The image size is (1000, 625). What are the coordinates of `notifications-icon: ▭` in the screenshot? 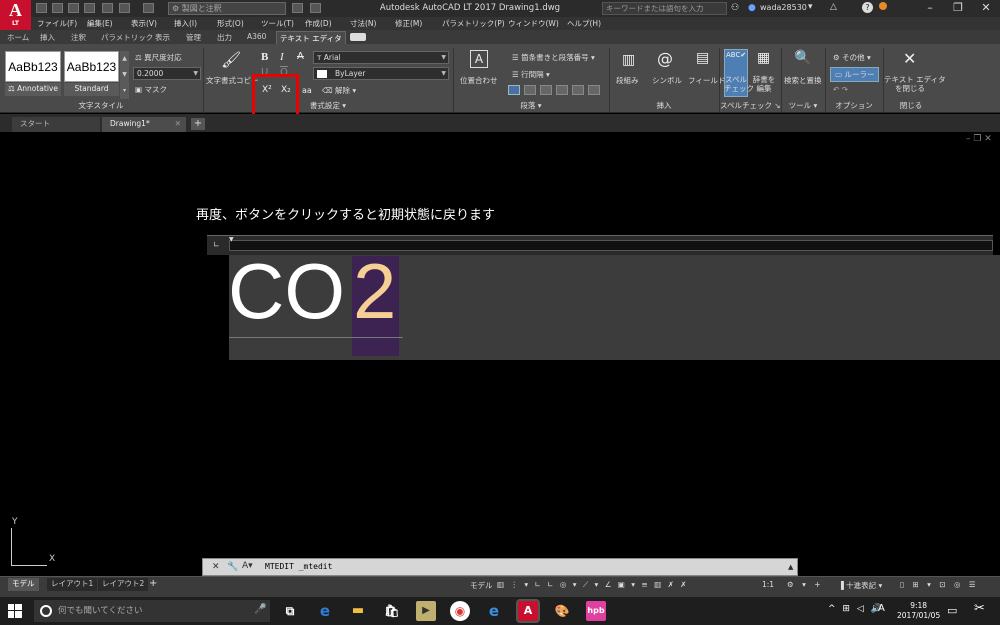 It's located at (952, 610).